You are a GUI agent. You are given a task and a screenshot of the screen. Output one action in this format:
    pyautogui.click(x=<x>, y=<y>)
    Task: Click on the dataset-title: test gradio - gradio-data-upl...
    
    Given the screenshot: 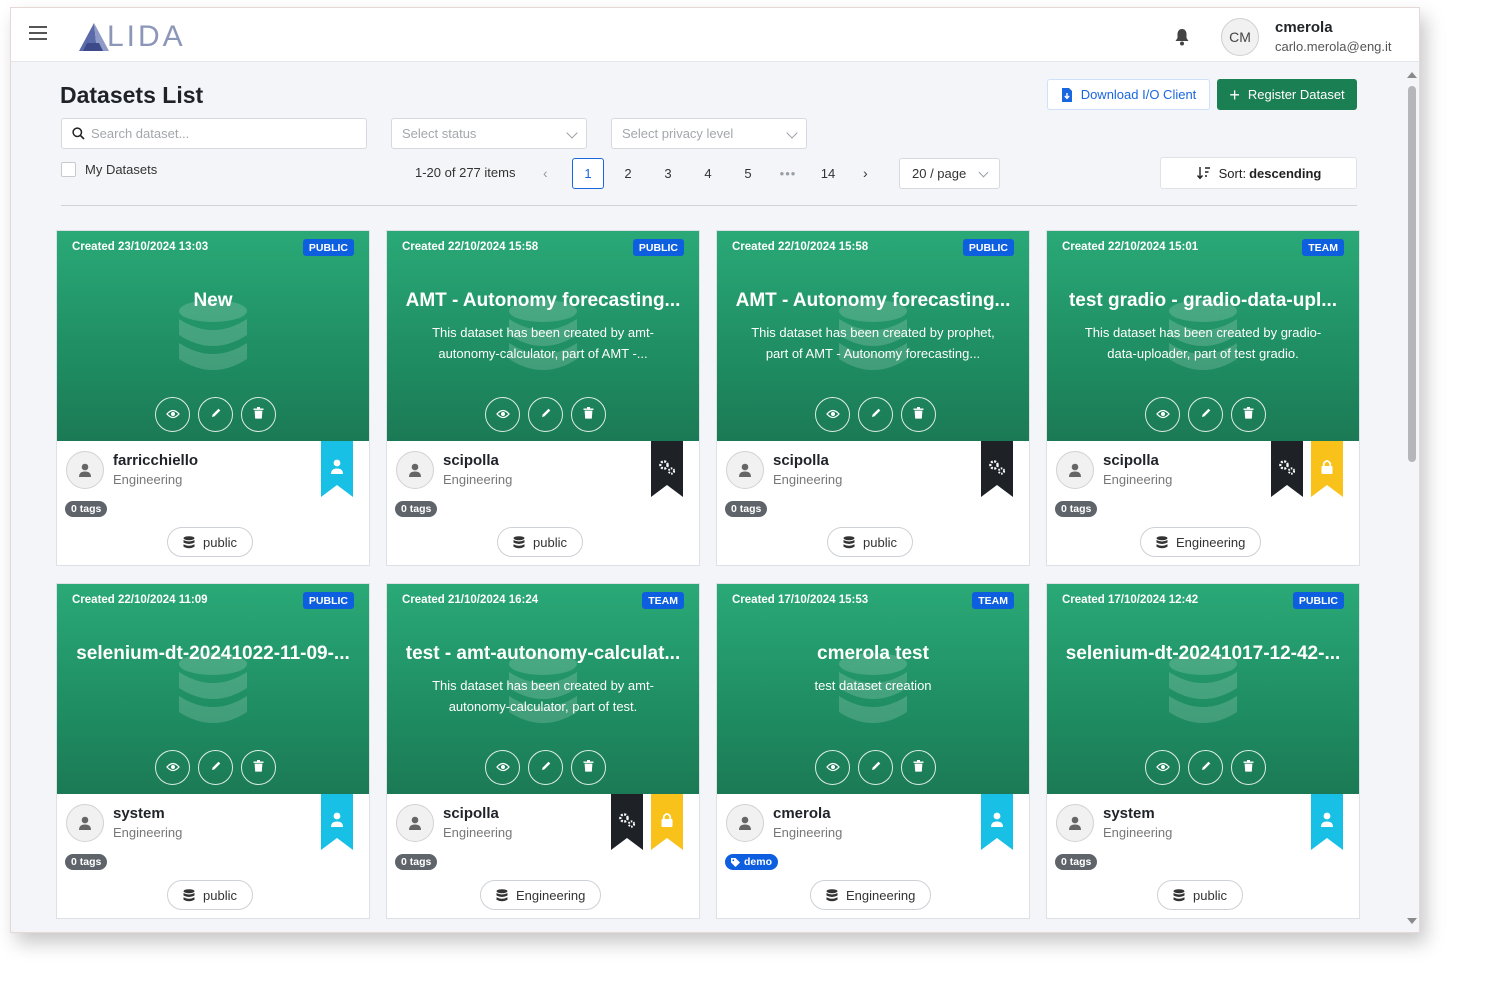 What is the action you would take?
    pyautogui.click(x=1203, y=301)
    